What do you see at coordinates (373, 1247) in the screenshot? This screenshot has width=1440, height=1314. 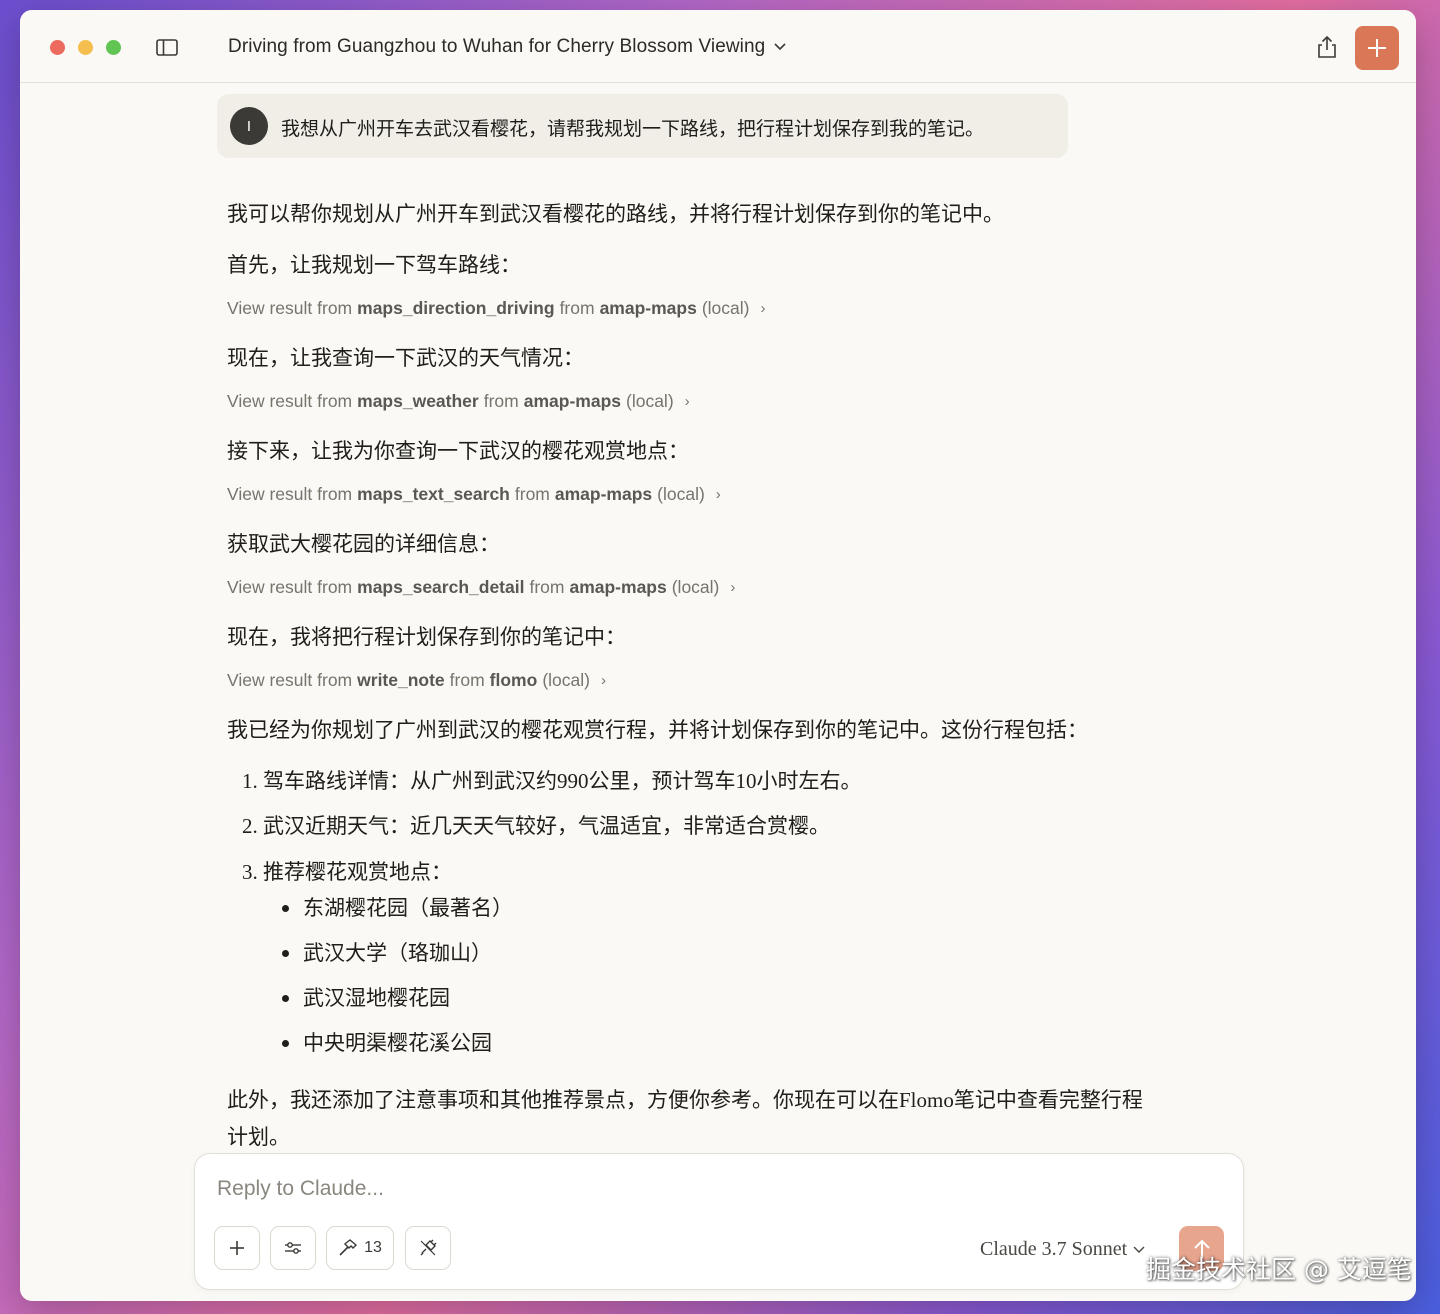 I see `tools-count: 13` at bounding box center [373, 1247].